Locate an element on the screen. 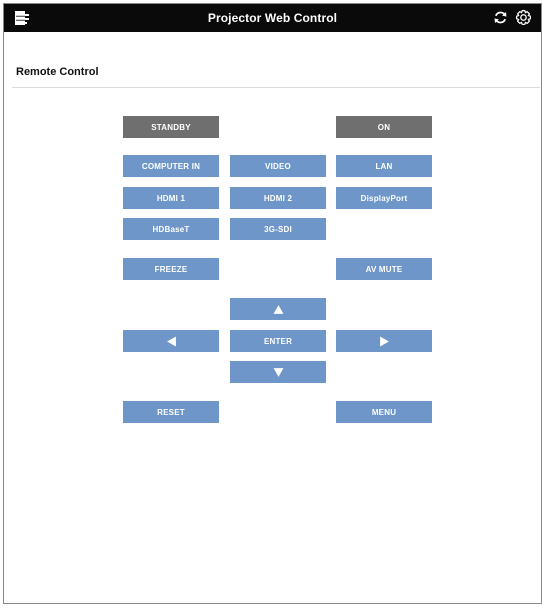  left-button is located at coordinates (171, 341).